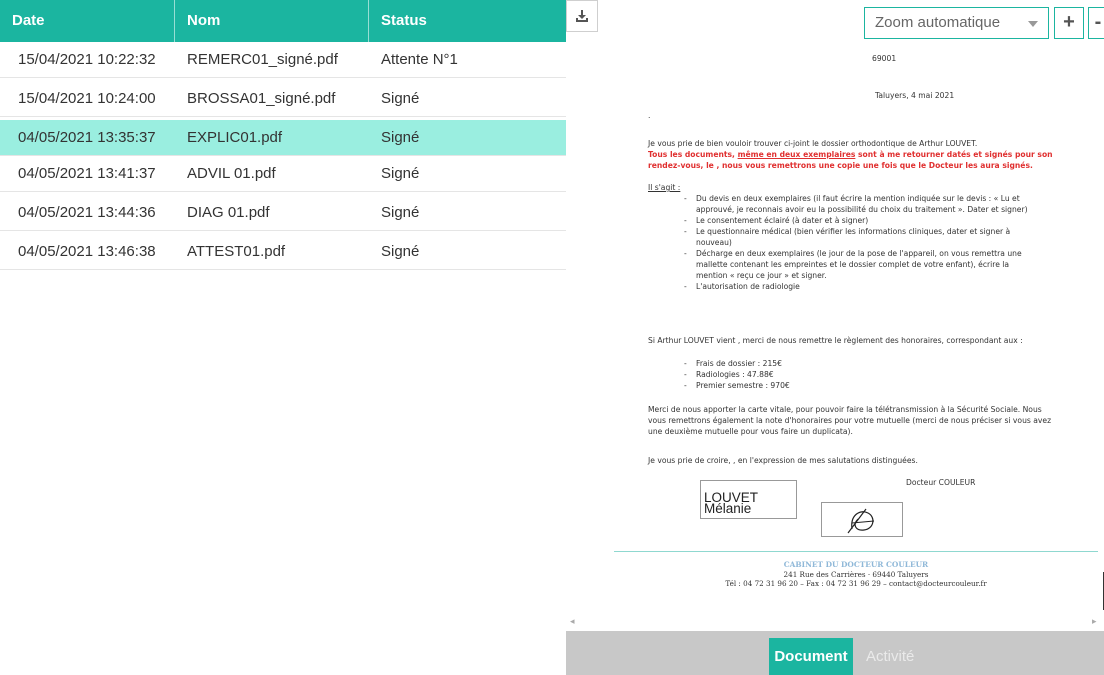 Image resolution: width=1104 pixels, height=675 pixels. I want to click on zoom-select: Zoom automatique, so click(956, 23).